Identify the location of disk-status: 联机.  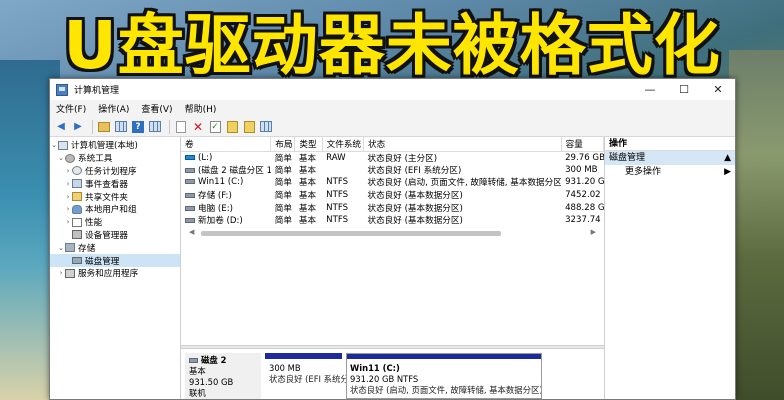
(197, 393).